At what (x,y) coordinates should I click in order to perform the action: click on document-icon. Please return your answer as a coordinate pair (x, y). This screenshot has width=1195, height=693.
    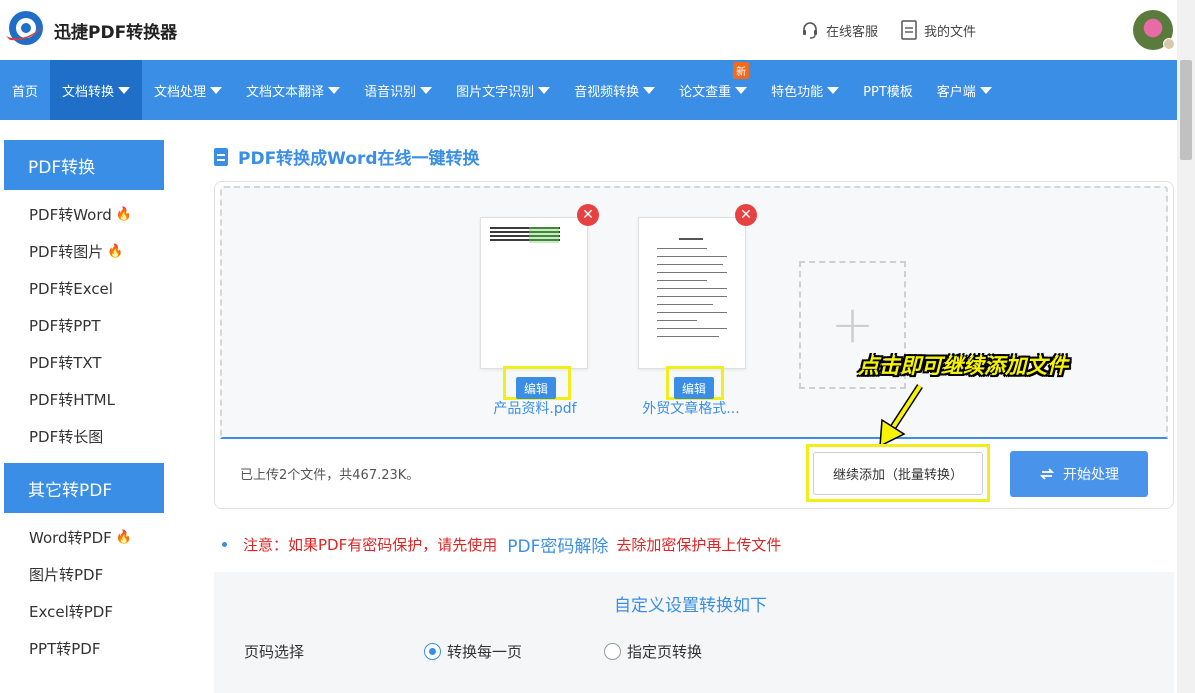
    Looking at the image, I should click on (221, 156).